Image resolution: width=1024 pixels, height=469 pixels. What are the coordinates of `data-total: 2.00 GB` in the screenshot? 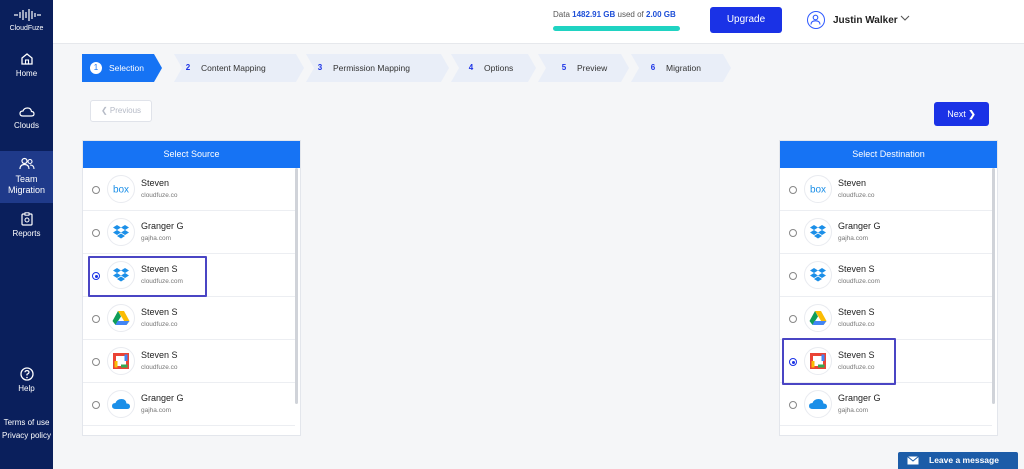 It's located at (661, 14).